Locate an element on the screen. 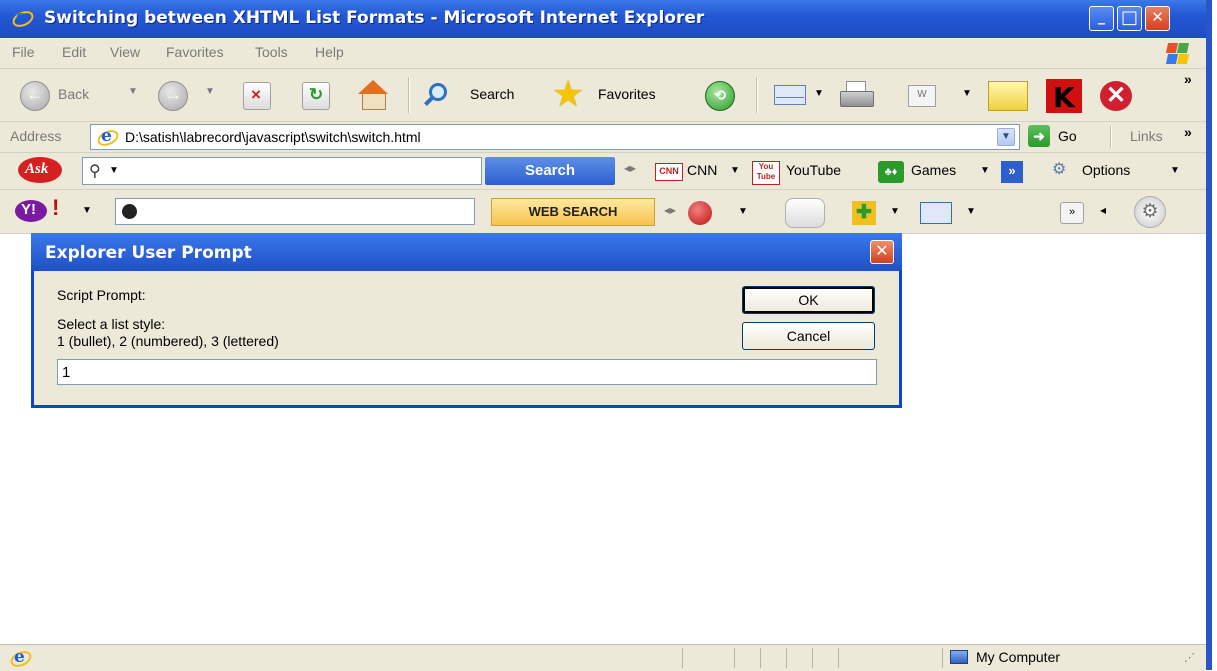 The width and height of the screenshot is (1217, 671). zone-label: My Computer is located at coordinates (1018, 657).